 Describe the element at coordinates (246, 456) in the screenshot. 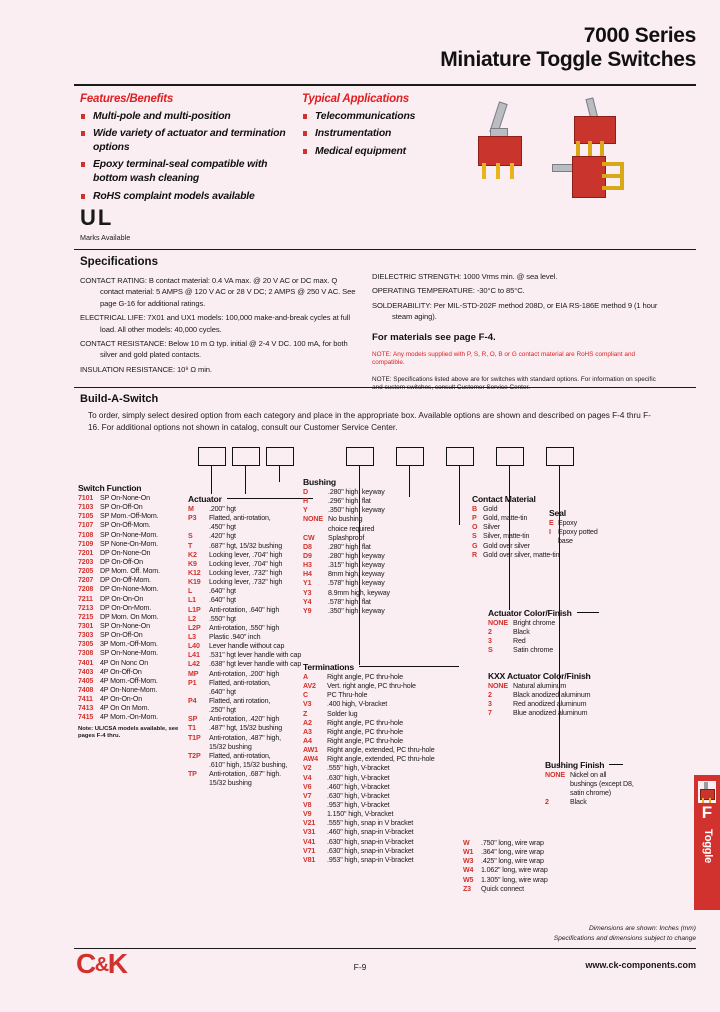

I see `order-box-actuator` at that location.